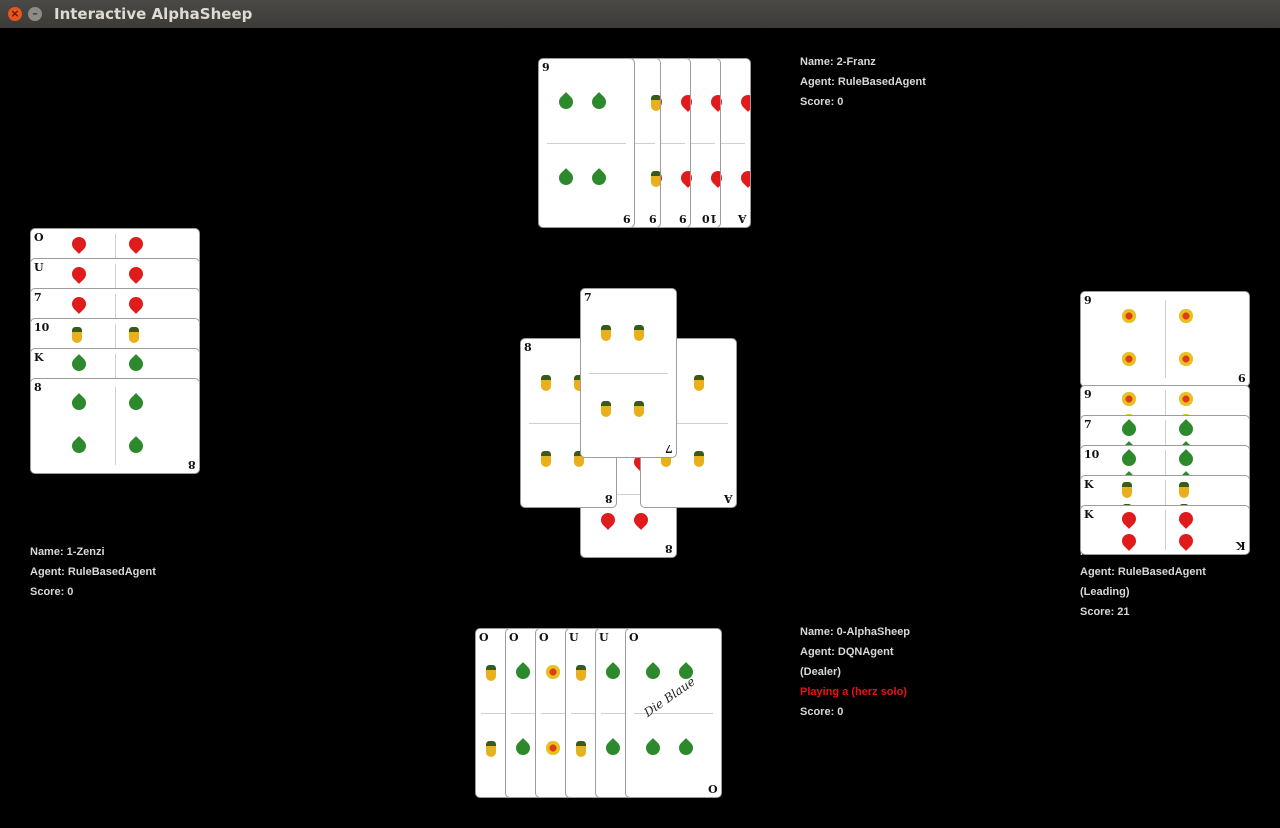  Describe the element at coordinates (855, 632) in the screenshot. I see `player-name: Name: 0-AlphaSheep` at that location.